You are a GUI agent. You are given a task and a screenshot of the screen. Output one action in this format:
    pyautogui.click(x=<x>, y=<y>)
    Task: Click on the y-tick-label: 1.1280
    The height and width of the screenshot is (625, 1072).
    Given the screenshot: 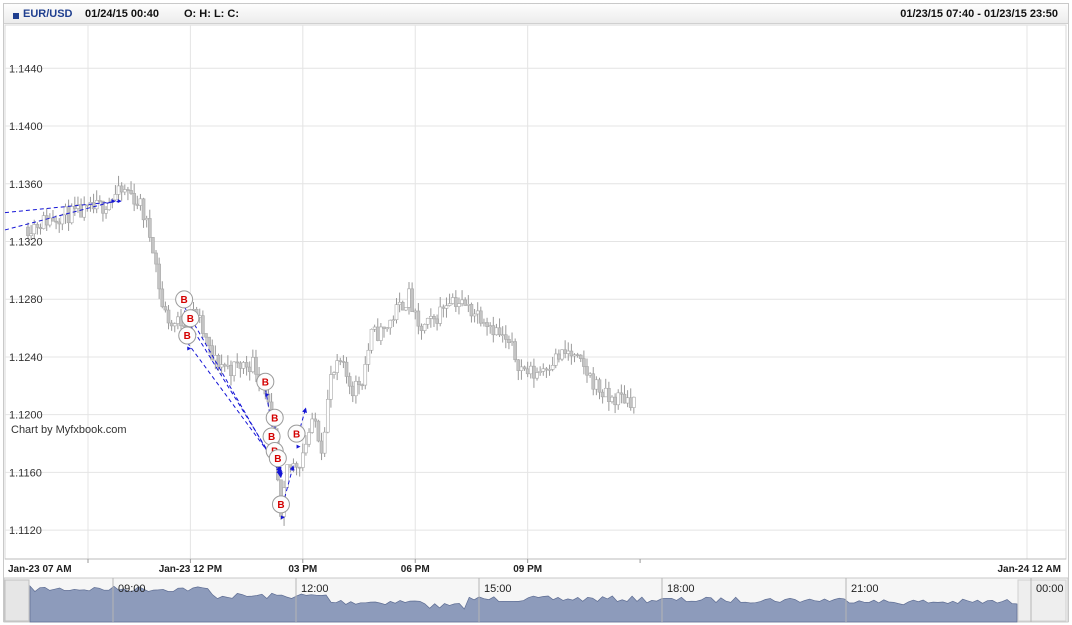 What is the action you would take?
    pyautogui.click(x=26, y=300)
    